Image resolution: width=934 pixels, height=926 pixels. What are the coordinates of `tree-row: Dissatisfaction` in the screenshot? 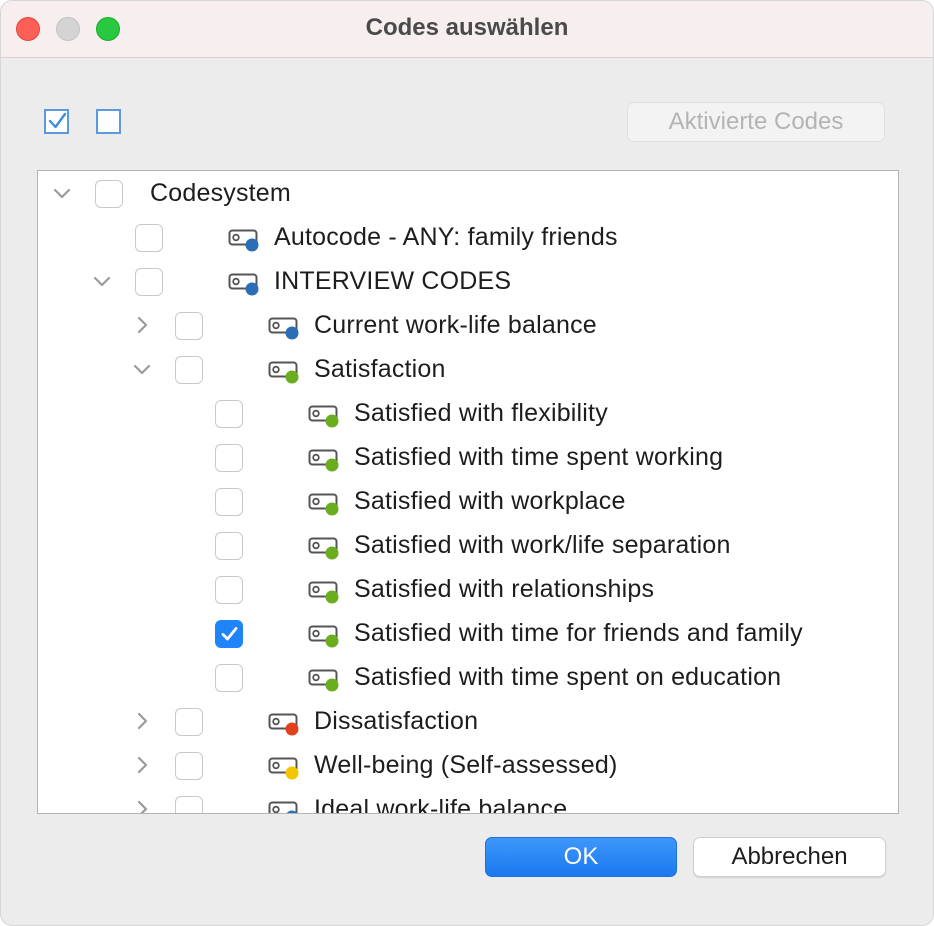 It's located at (468, 722).